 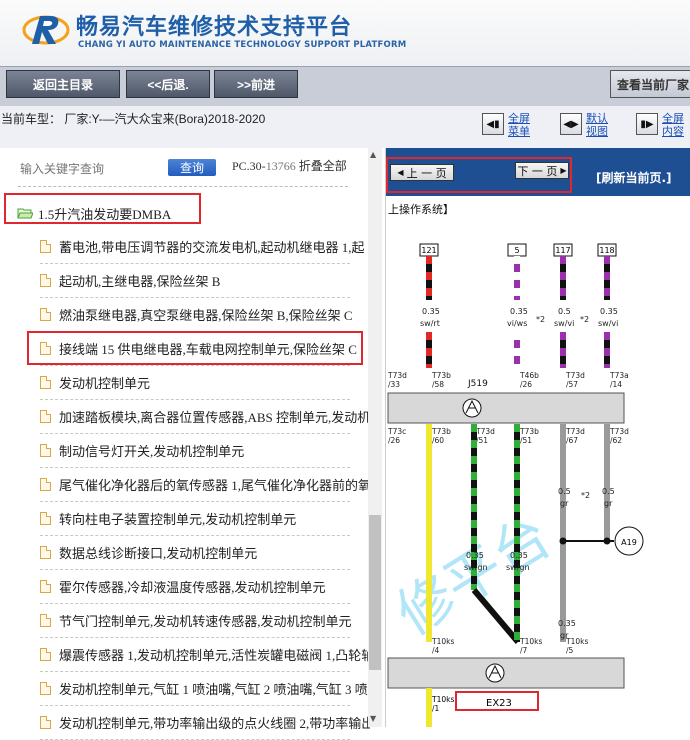 I want to click on default-view-button: ◀▶ 默认视图, so click(x=587, y=126).